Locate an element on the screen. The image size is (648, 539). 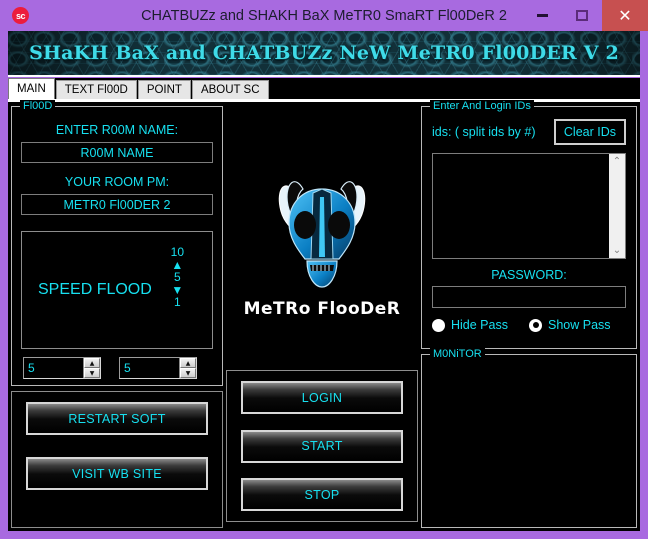
clear-ids-button: Clear IDs is located at coordinates (589, 132).